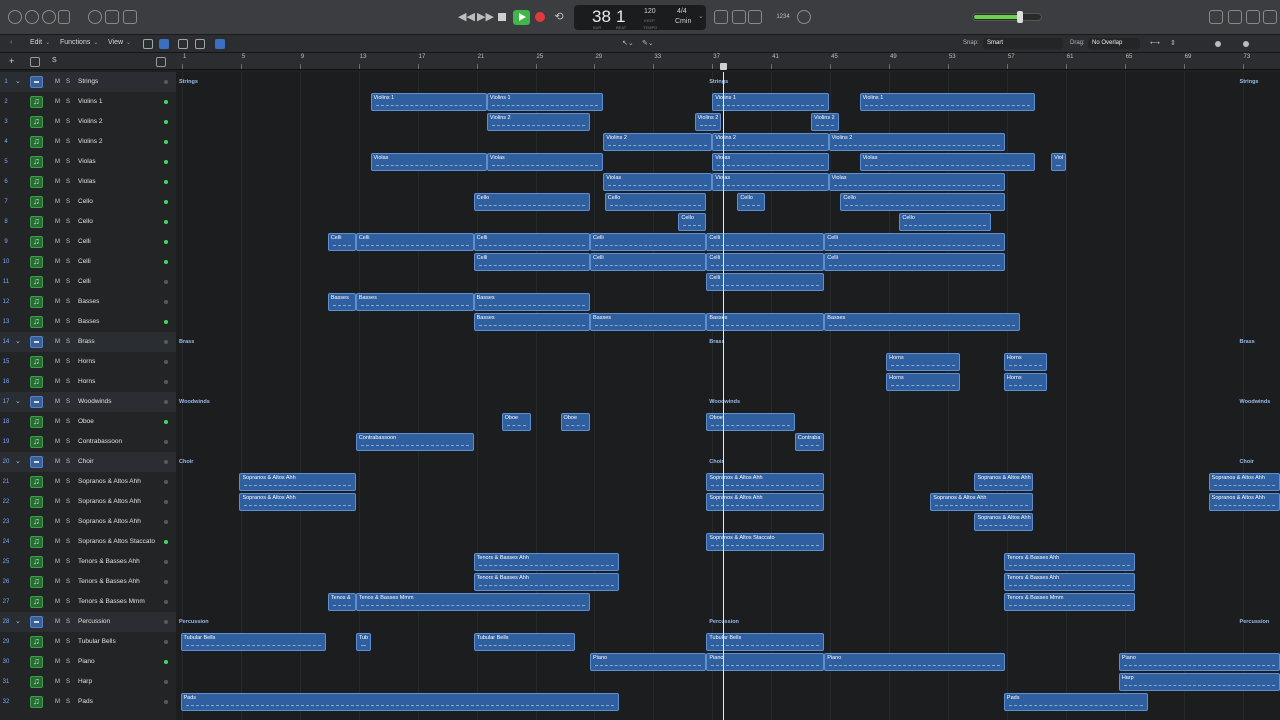  I want to click on track-header: 26 MS Tenors & Basses Ahh, so click(88, 582).